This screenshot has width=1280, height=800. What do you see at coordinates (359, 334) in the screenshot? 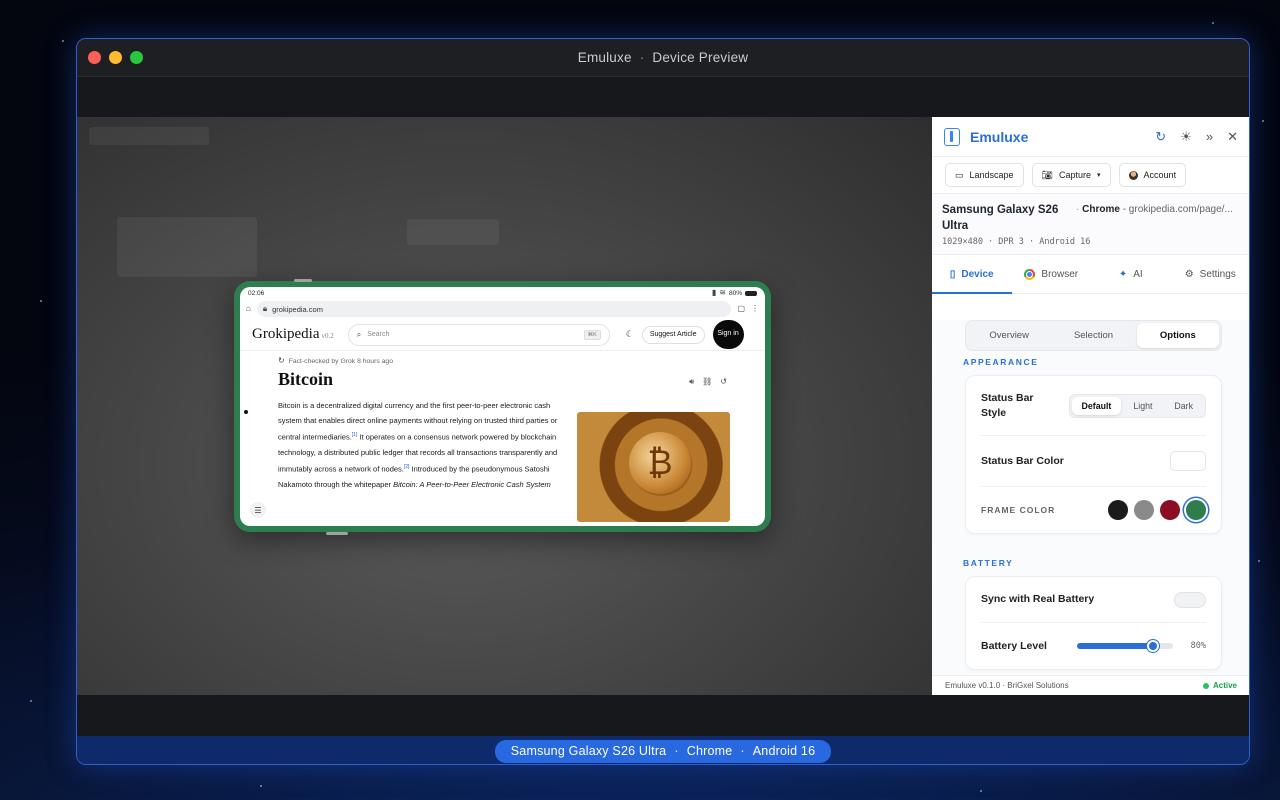
I see `search-icon: ⌕` at bounding box center [359, 334].